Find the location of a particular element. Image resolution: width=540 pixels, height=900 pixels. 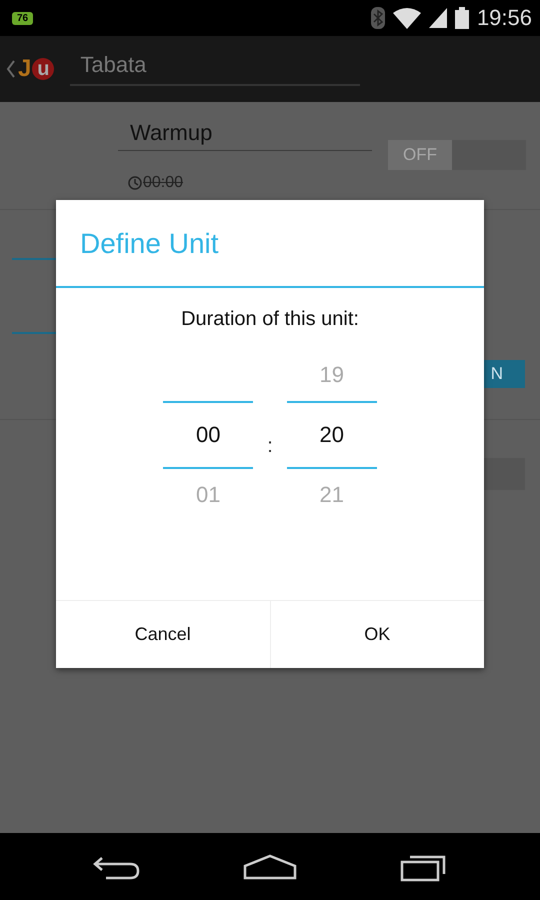

selected-picker-value: 00 is located at coordinates (208, 435).